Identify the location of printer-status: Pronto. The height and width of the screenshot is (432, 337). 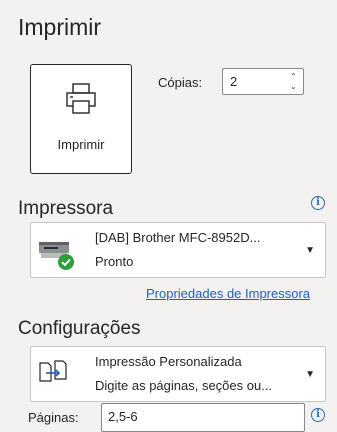
(114, 261).